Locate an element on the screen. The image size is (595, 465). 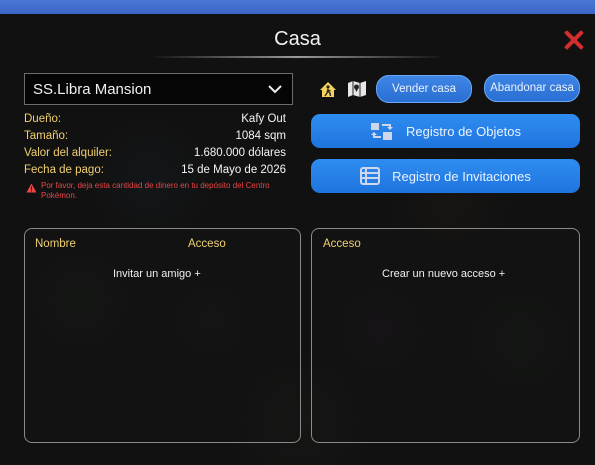
object-log-button: Registro de Objetos is located at coordinates (445, 131).